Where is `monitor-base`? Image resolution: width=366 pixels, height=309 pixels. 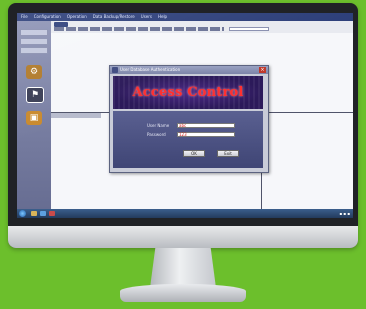
monitor-base is located at coordinates (183, 293).